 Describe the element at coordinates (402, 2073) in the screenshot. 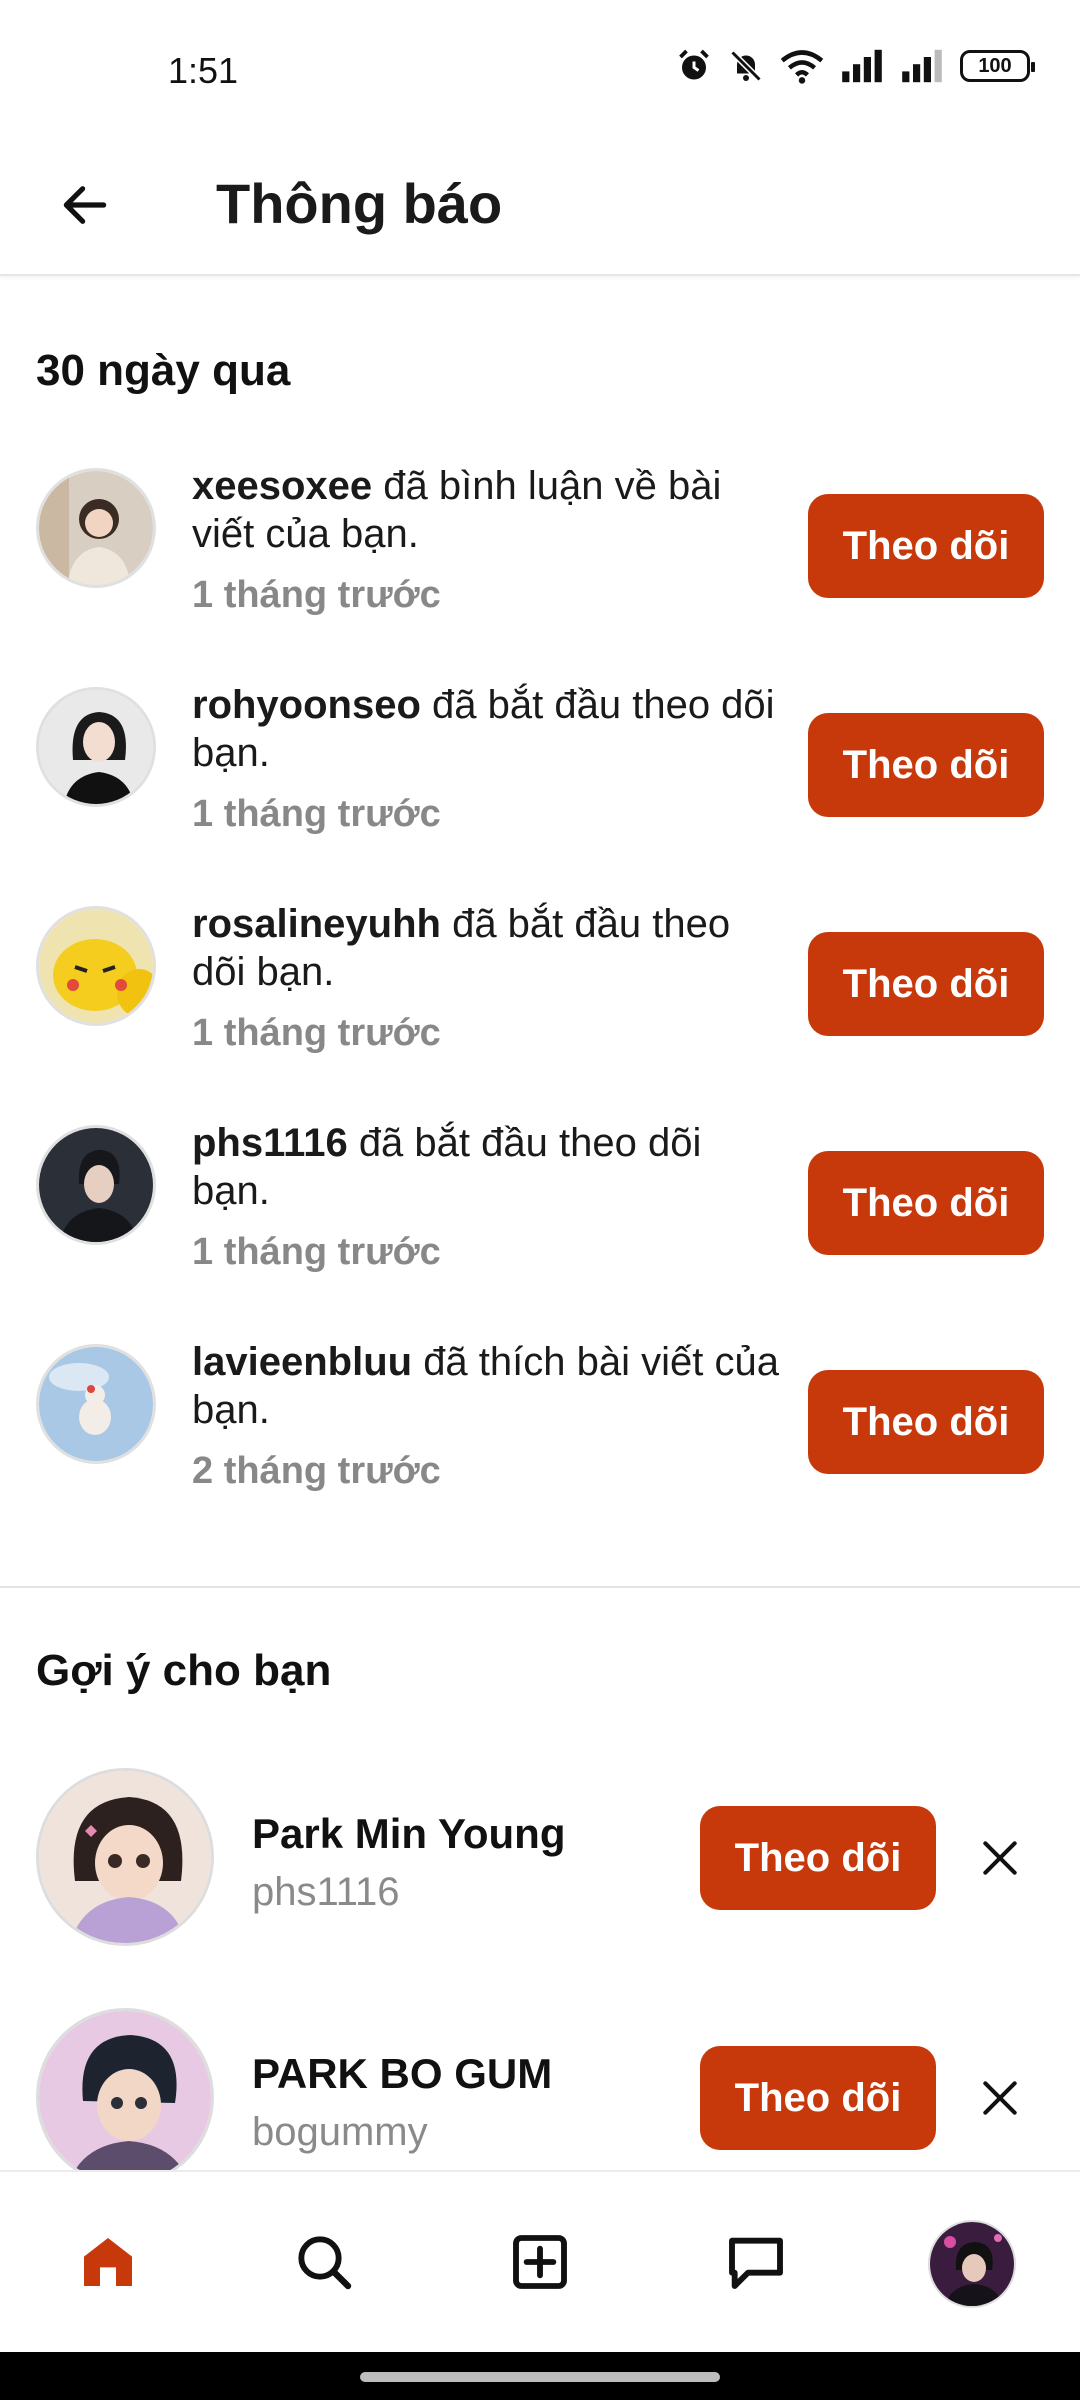

I see `suggestion-name: PARK BO GUM` at that location.